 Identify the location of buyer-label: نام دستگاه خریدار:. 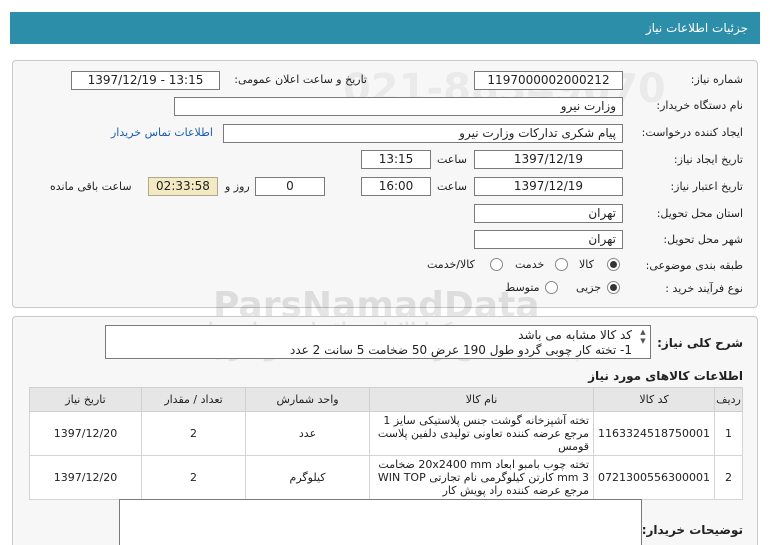
(699, 105).